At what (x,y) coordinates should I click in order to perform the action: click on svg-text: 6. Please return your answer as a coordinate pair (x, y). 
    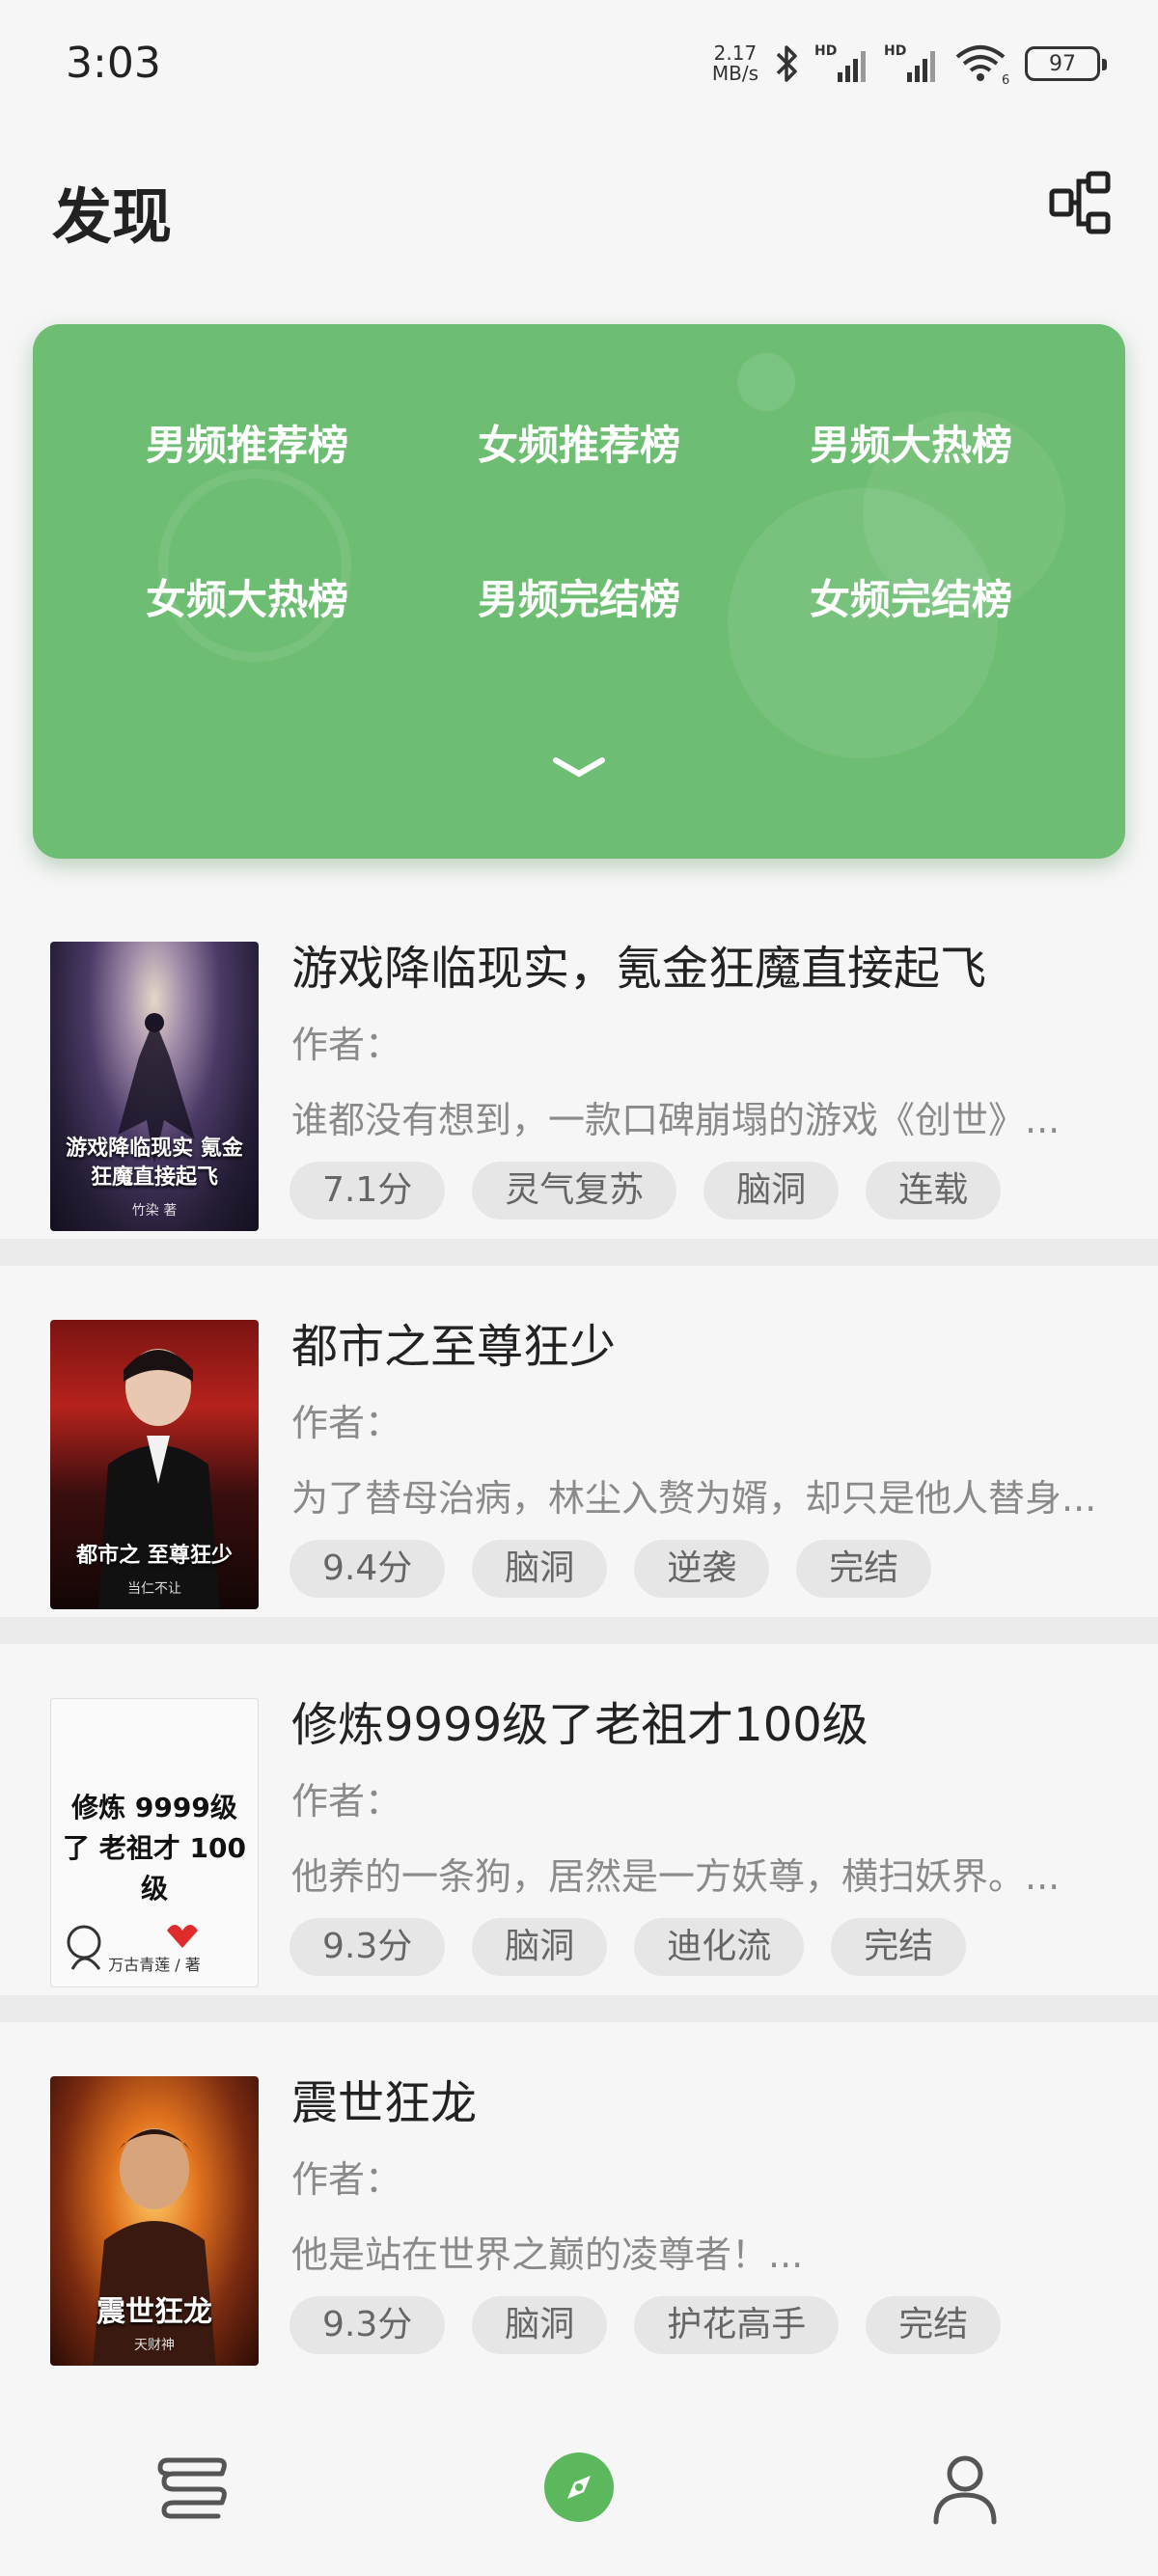
    Looking at the image, I should click on (1005, 80).